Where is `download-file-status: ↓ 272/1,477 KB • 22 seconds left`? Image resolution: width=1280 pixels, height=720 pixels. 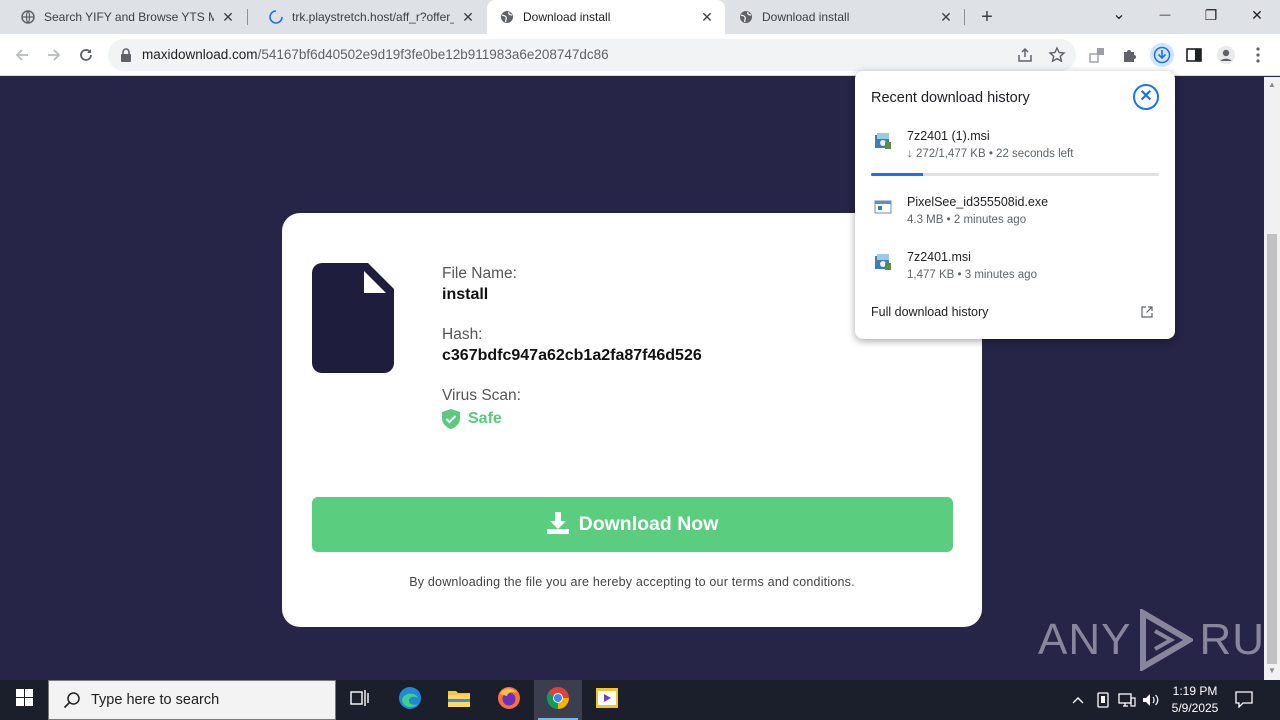
download-file-status: ↓ 272/1,477 KB • 22 seconds left is located at coordinates (990, 154).